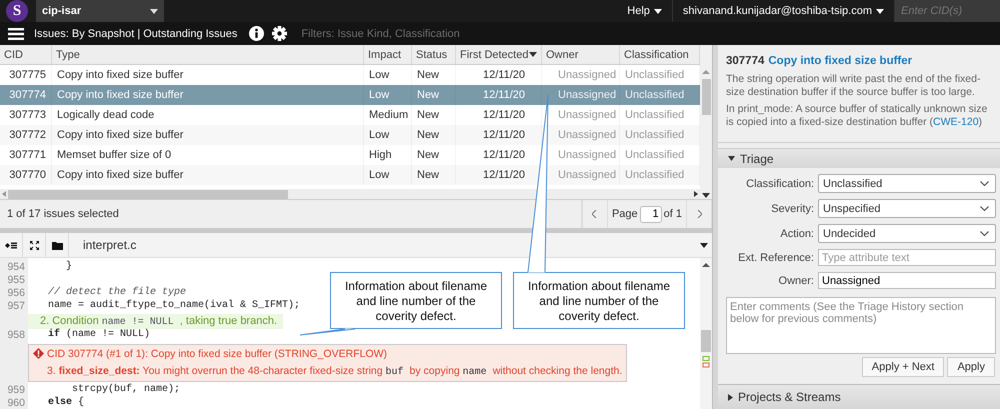  Describe the element at coordinates (17, 11) in the screenshot. I see `logo: S` at that location.